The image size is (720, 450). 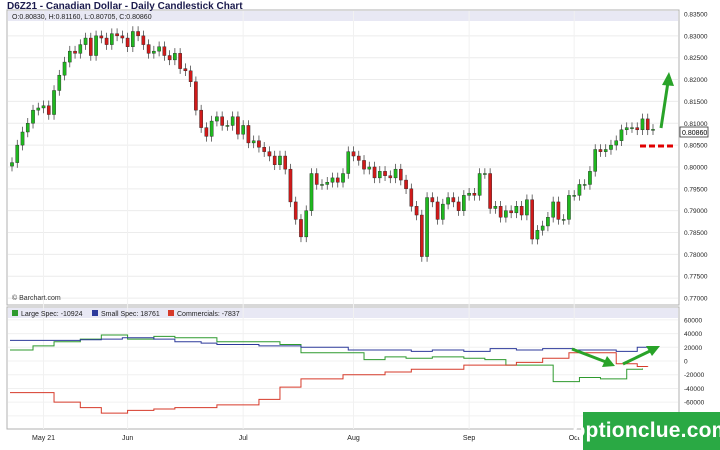 What do you see at coordinates (694, 403) in the screenshot?
I see `cot-y-tick-label: -60000` at bounding box center [694, 403].